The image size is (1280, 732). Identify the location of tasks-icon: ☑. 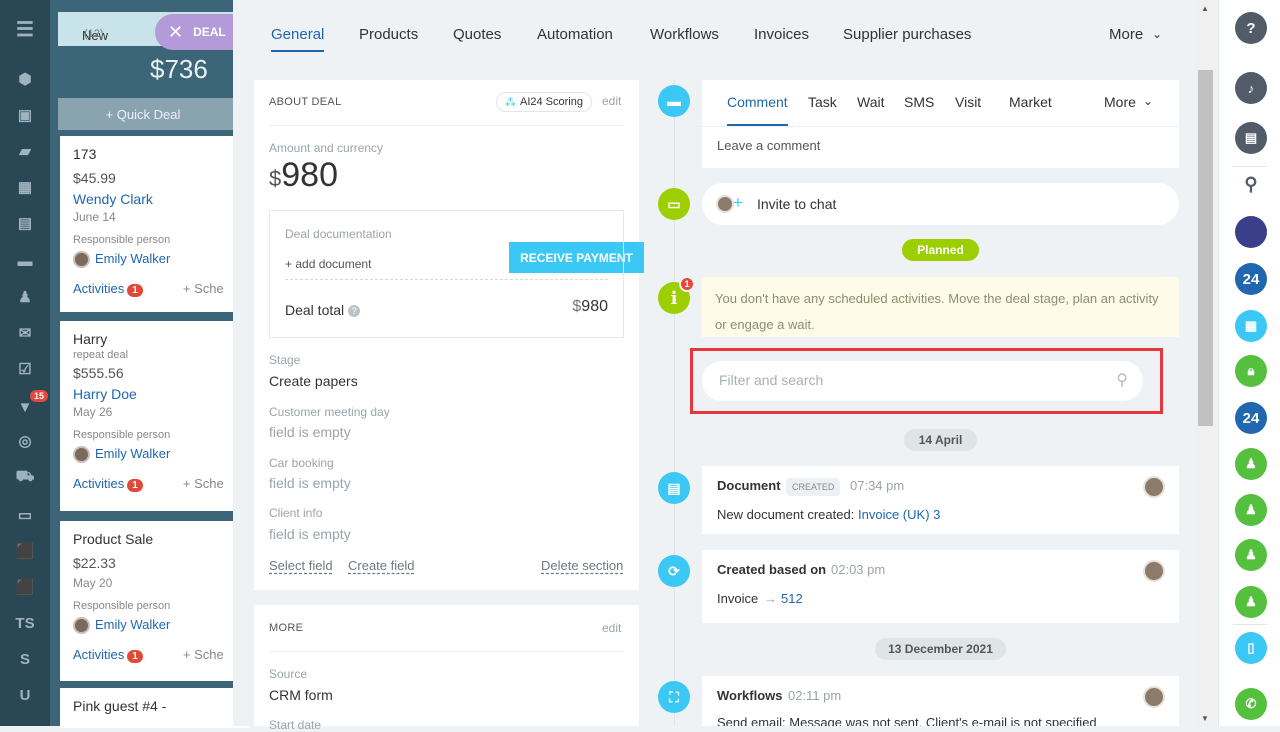
(25, 369).